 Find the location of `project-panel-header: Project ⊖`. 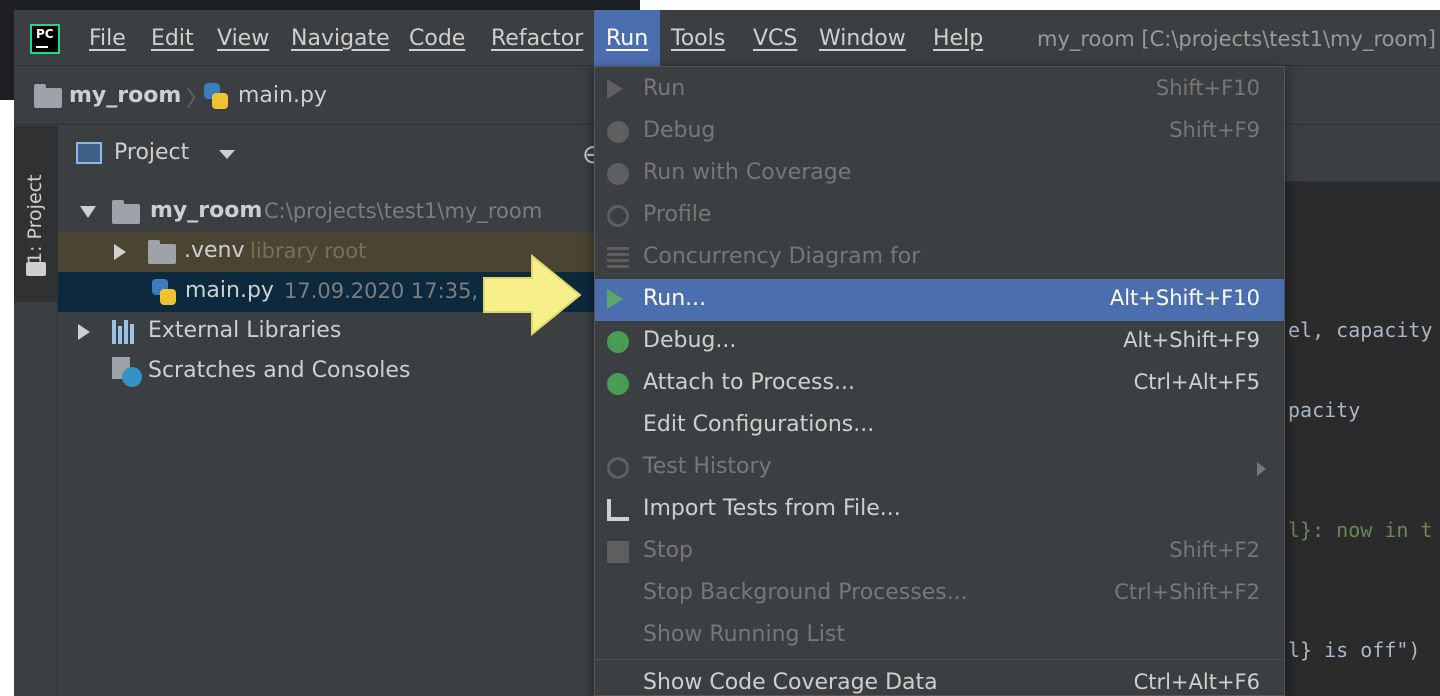

project-panel-header: Project ⊖ is located at coordinates (331, 154).